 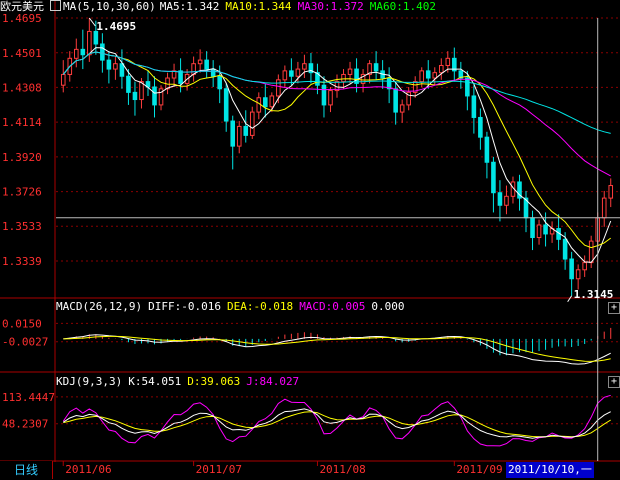 What do you see at coordinates (109, 6) in the screenshot?
I see `ma-params-text: MA(5,10,30,60)` at bounding box center [109, 6].